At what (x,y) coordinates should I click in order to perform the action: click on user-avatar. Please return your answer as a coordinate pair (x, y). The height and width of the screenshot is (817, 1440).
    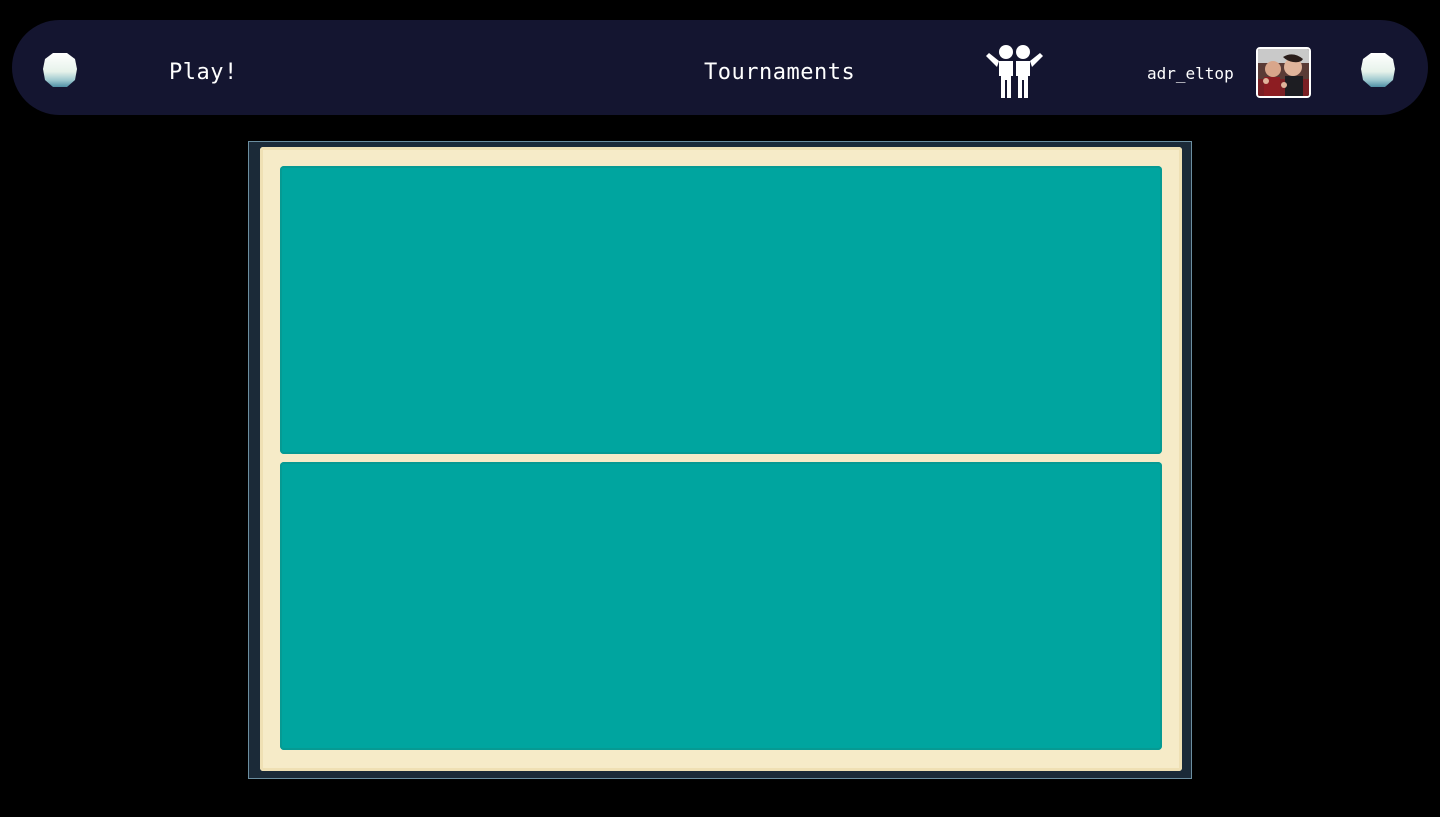
    Looking at the image, I should click on (1283, 72).